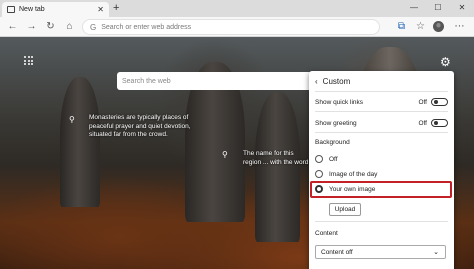 The image size is (474, 269). I want to click on background-section-label: Background, so click(332, 142).